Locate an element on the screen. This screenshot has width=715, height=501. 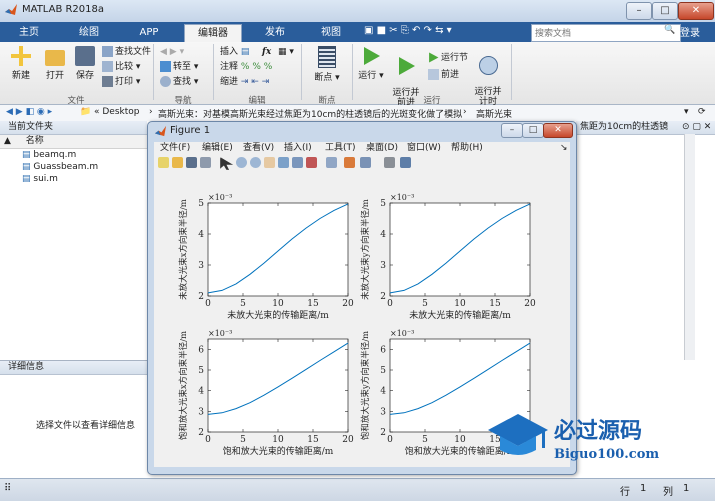
menu-tools: 工具(T) is located at coordinates (340, 148).